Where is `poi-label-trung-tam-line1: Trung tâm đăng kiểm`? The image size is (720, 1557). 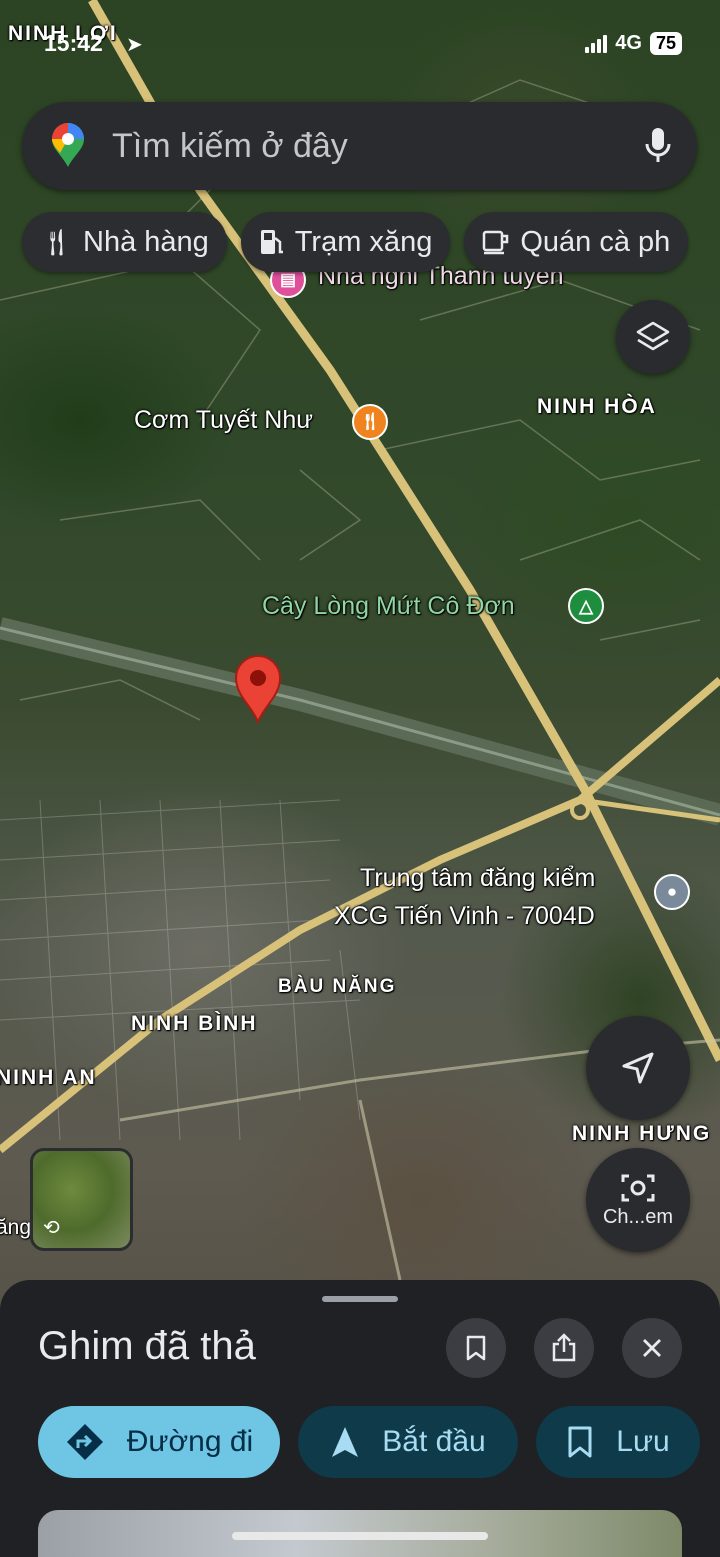 poi-label-trung-tam-line1: Trung tâm đăng kiểm is located at coordinates (477, 878).